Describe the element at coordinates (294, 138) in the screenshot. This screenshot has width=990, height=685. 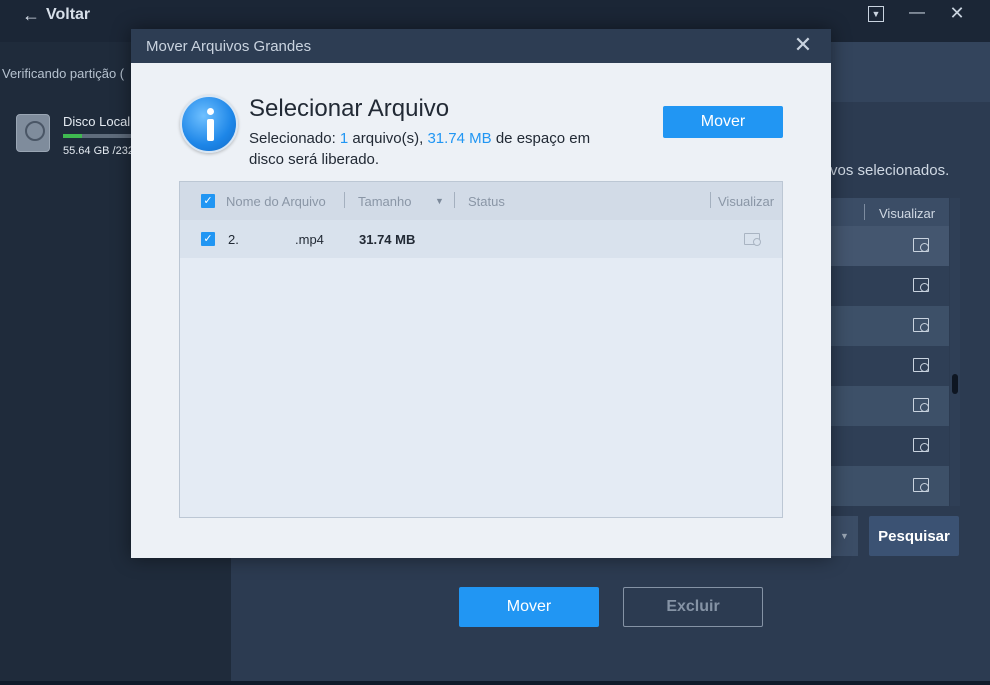
I see `summary-prefix: Selecionado:` at that location.